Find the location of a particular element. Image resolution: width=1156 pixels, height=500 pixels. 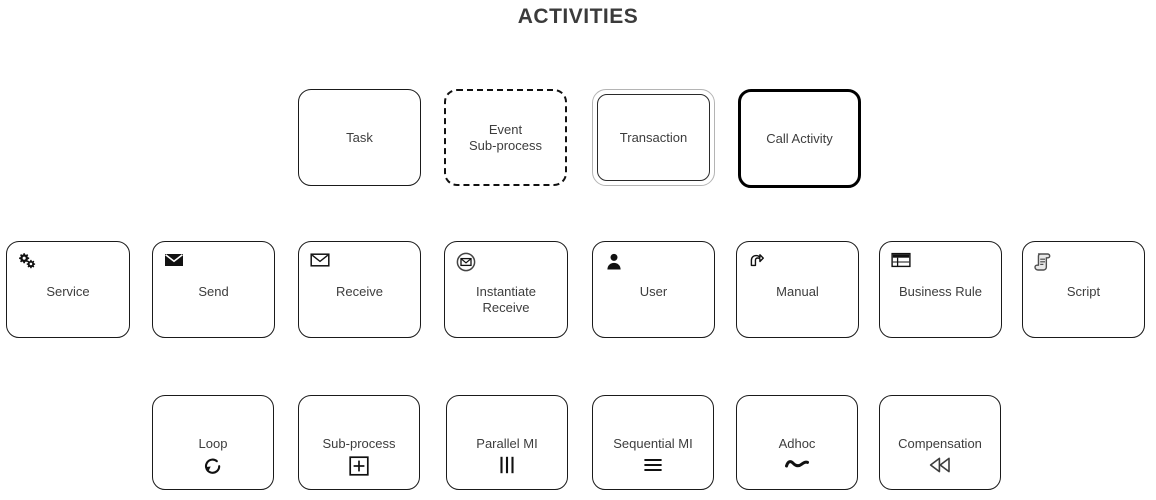

activity-shape-service: Service is located at coordinates (68, 289).